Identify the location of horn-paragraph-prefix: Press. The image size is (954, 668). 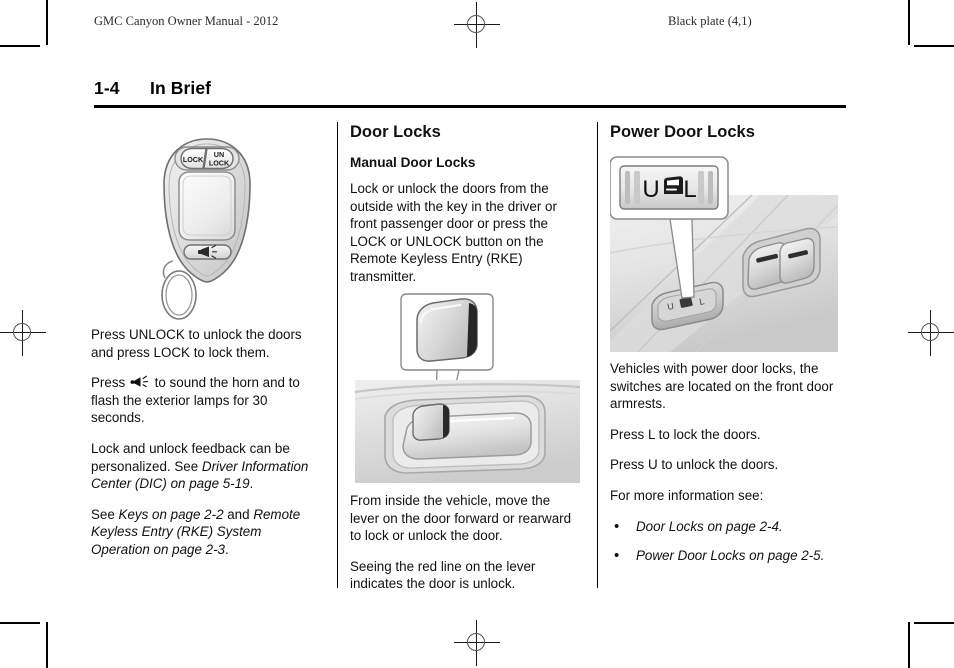
(110, 383).